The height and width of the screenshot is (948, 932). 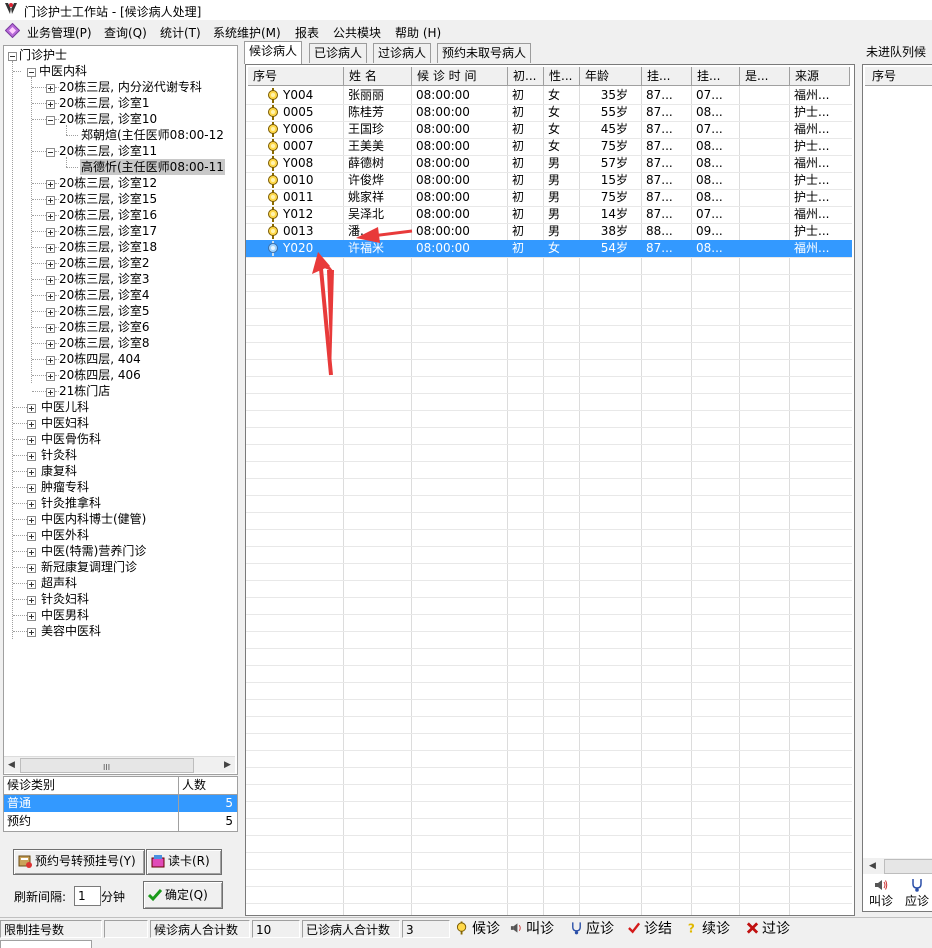 I want to click on menu-common: 公共模块, so click(x=357, y=32).